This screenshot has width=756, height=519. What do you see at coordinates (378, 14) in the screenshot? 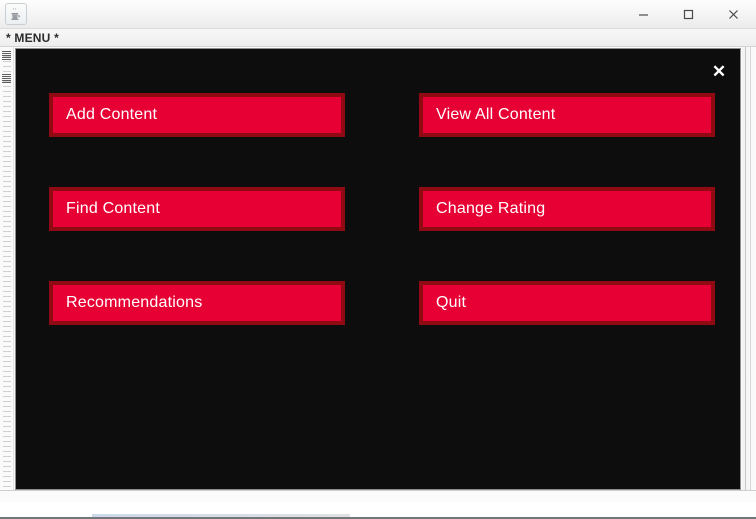
I see `title-bar` at bounding box center [378, 14].